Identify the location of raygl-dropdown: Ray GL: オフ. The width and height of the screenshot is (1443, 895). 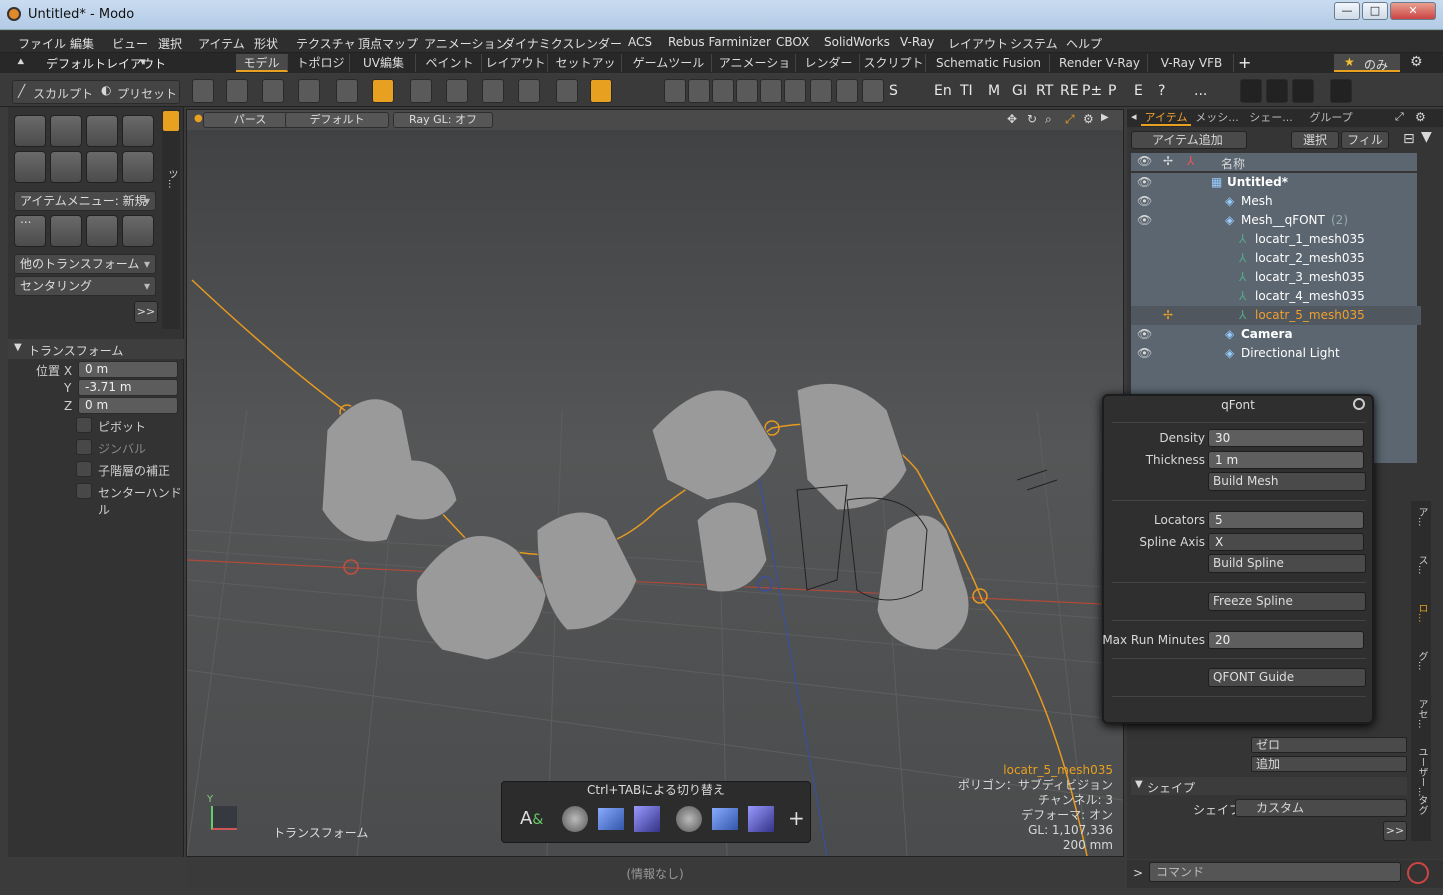
(443, 120).